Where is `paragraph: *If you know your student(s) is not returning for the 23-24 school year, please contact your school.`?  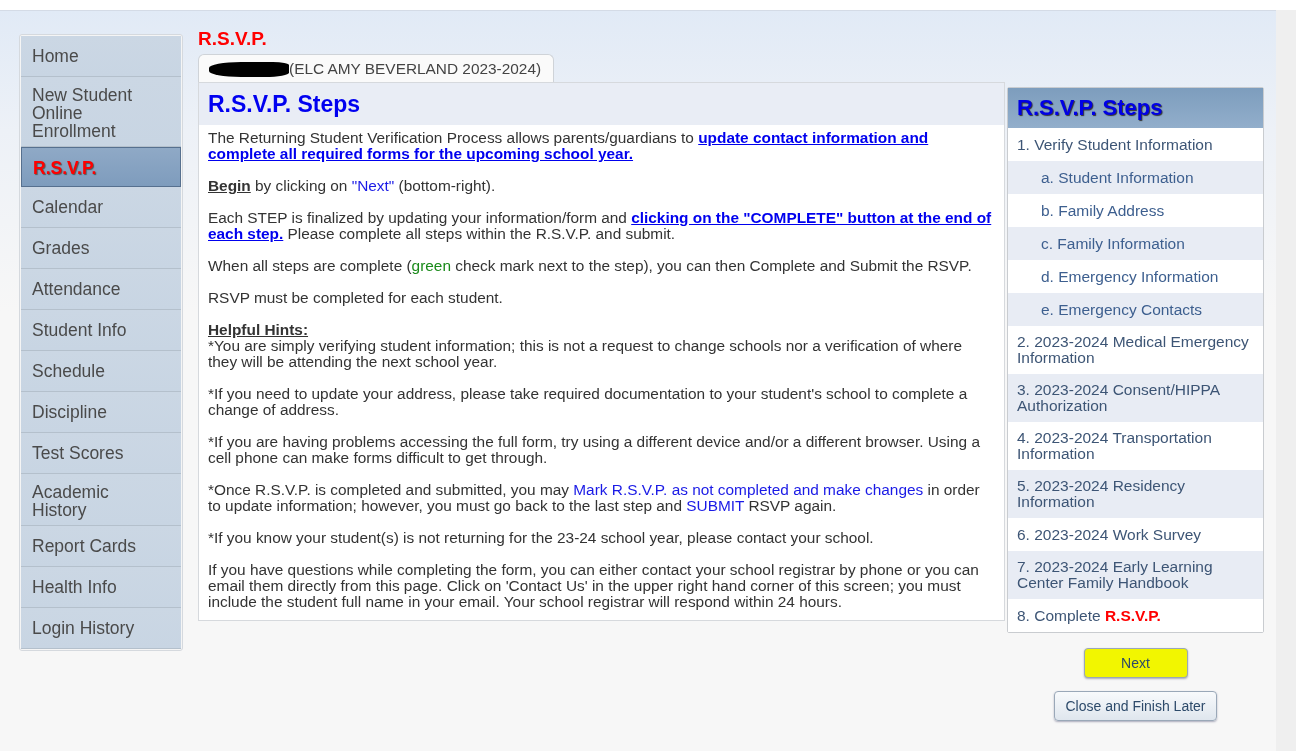 paragraph: *If you know your student(s) is not returning for the 23-24 school year, please contact your school. is located at coordinates (541, 538).